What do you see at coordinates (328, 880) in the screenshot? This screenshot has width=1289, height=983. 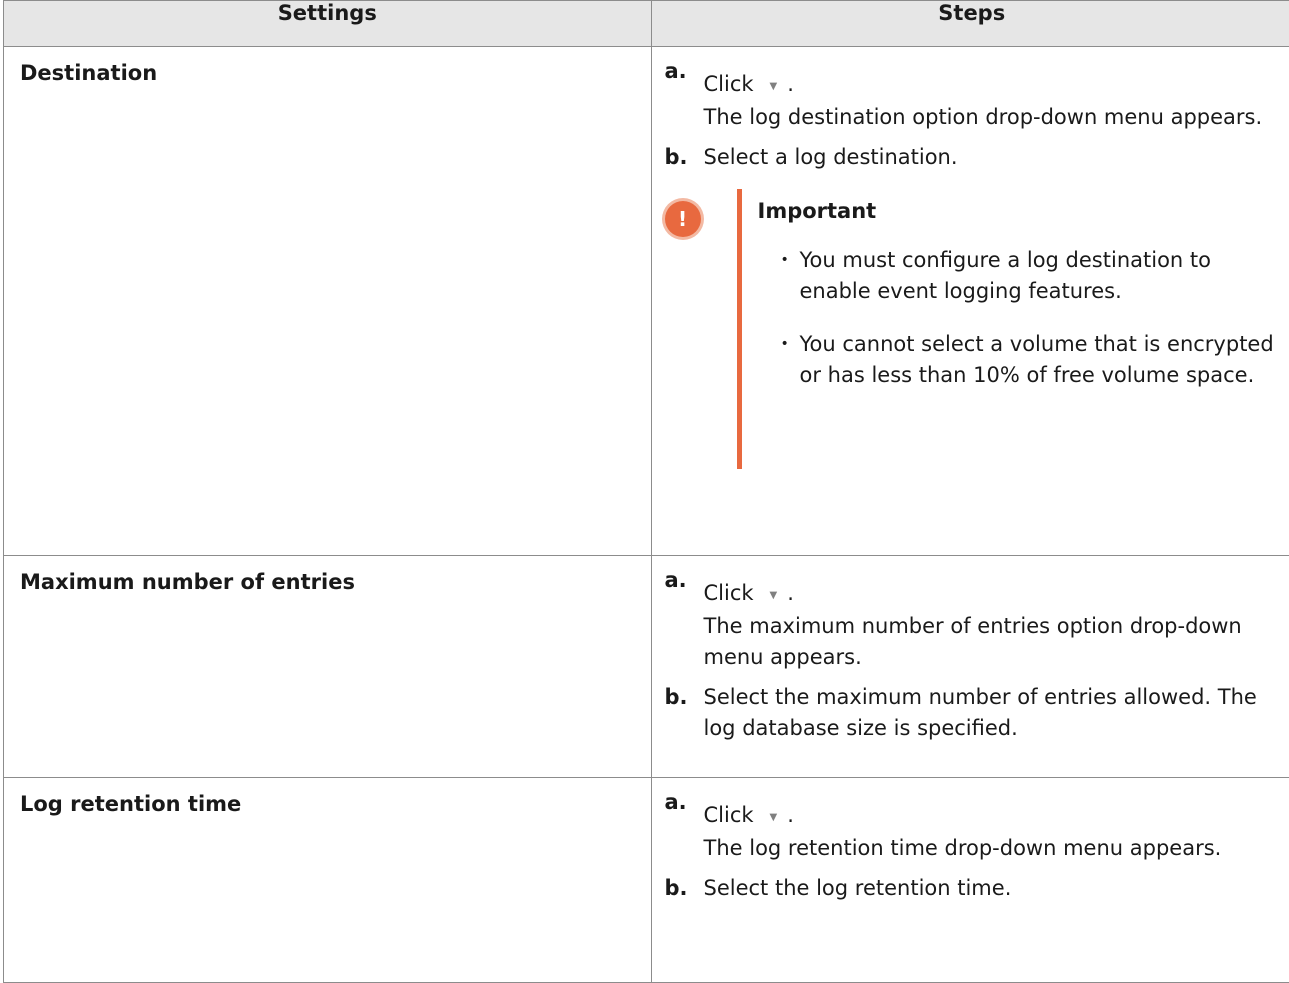 I see `setting-name: Log retention time` at bounding box center [328, 880].